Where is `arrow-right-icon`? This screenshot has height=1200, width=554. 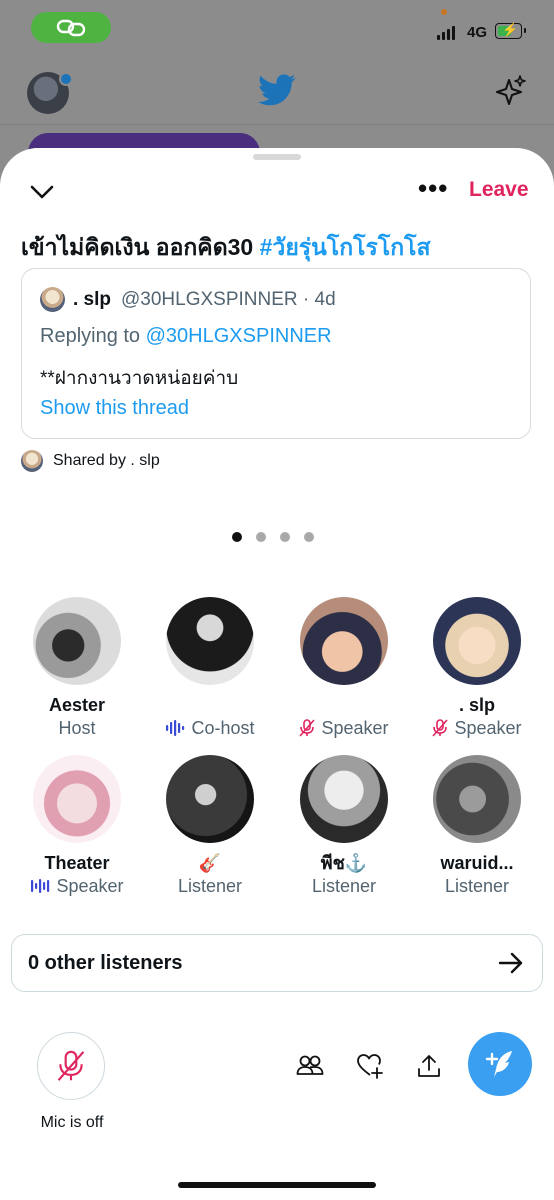 arrow-right-icon is located at coordinates (510, 963).